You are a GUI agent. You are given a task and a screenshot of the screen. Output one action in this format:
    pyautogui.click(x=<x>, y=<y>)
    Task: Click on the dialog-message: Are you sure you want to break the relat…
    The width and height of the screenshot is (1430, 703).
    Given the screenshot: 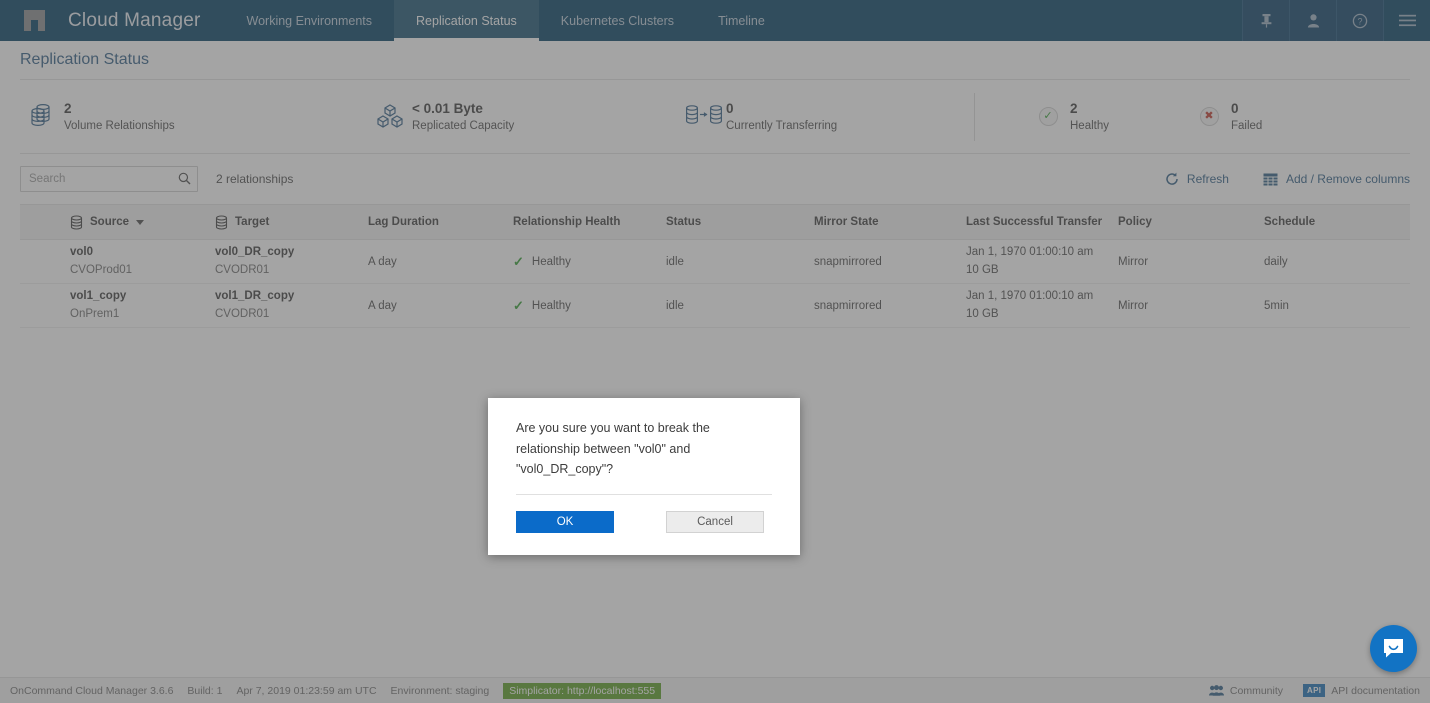 What is the action you would take?
    pyautogui.click(x=613, y=449)
    